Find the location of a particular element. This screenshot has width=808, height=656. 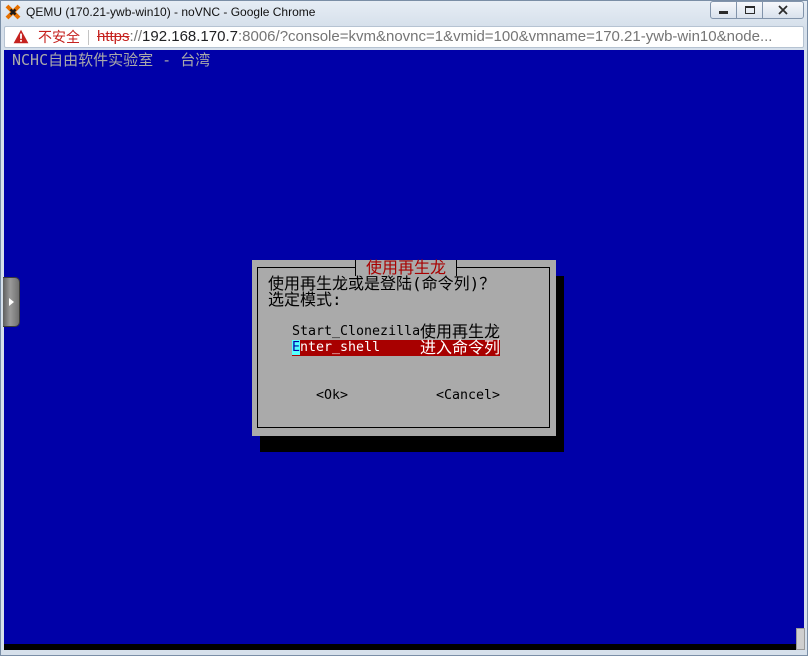

maximize-button is located at coordinates (749, 10).